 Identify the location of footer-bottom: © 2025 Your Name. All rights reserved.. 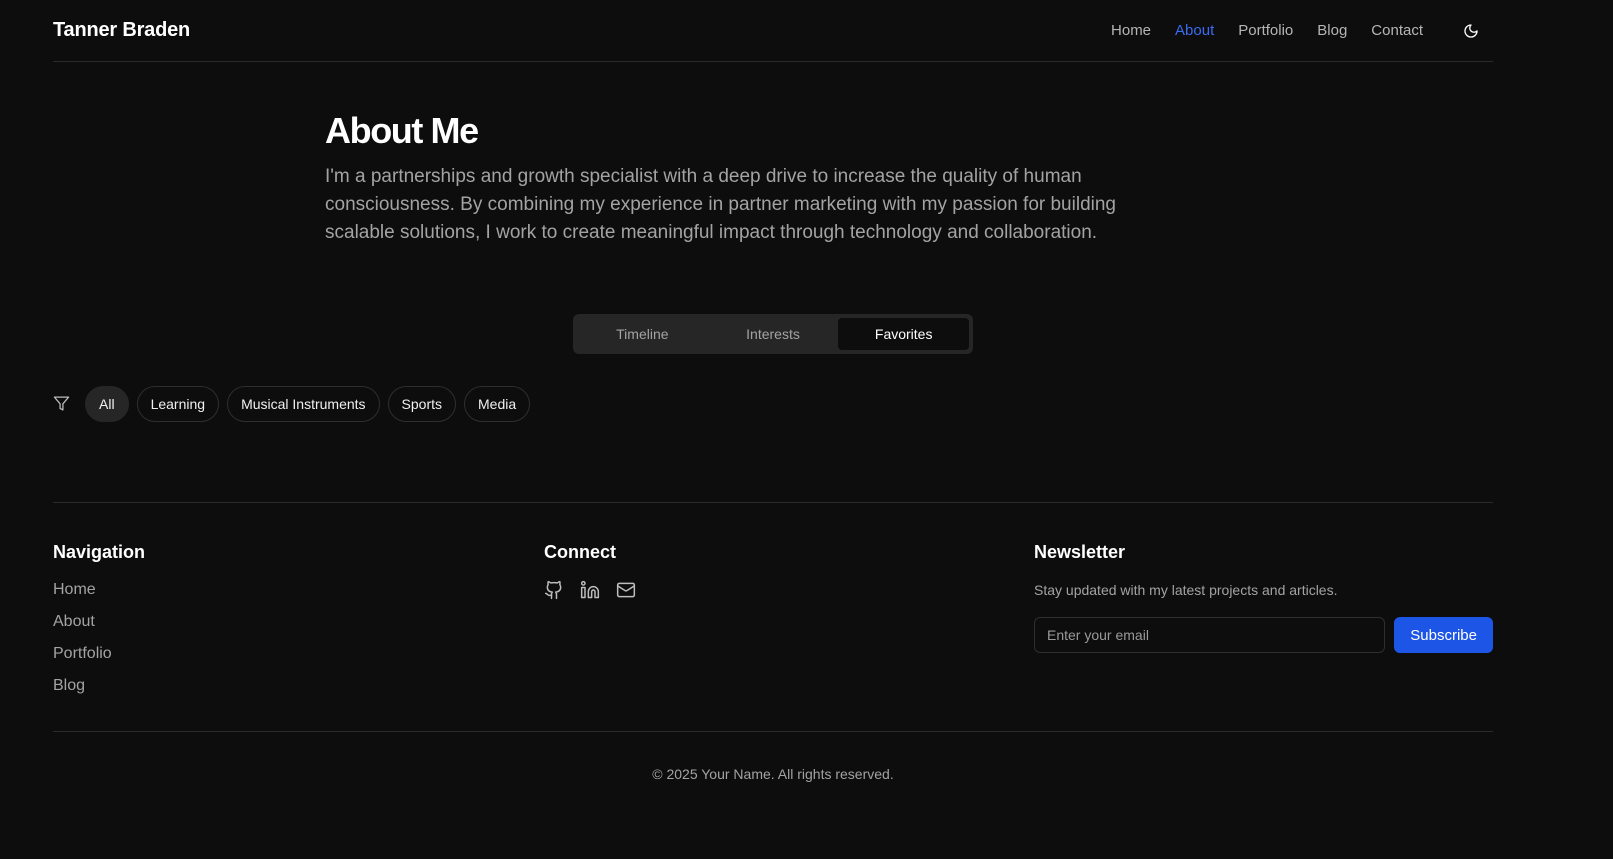
(773, 756).